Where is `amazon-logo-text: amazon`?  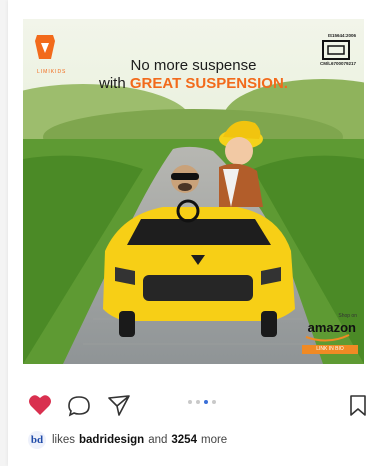
amazon-logo-text: amazon is located at coordinates (331, 327).